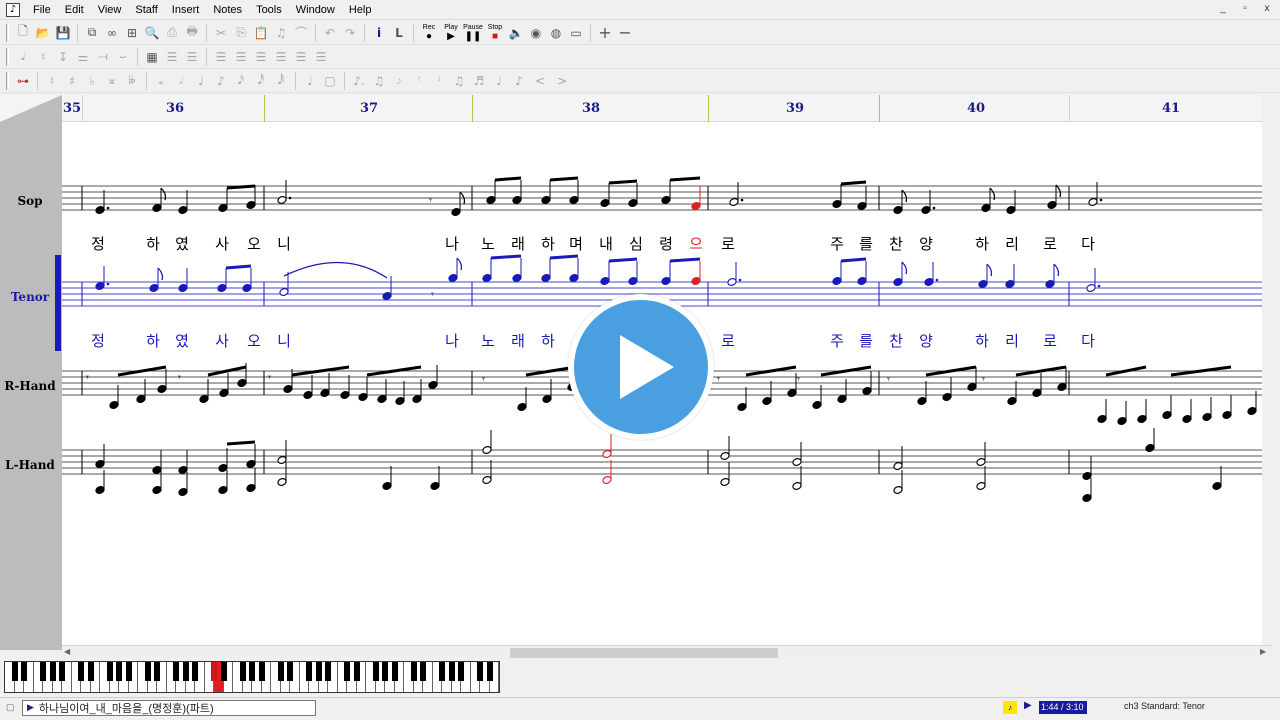 The height and width of the screenshot is (720, 1280). I want to click on measure-number: 35, so click(72, 108).